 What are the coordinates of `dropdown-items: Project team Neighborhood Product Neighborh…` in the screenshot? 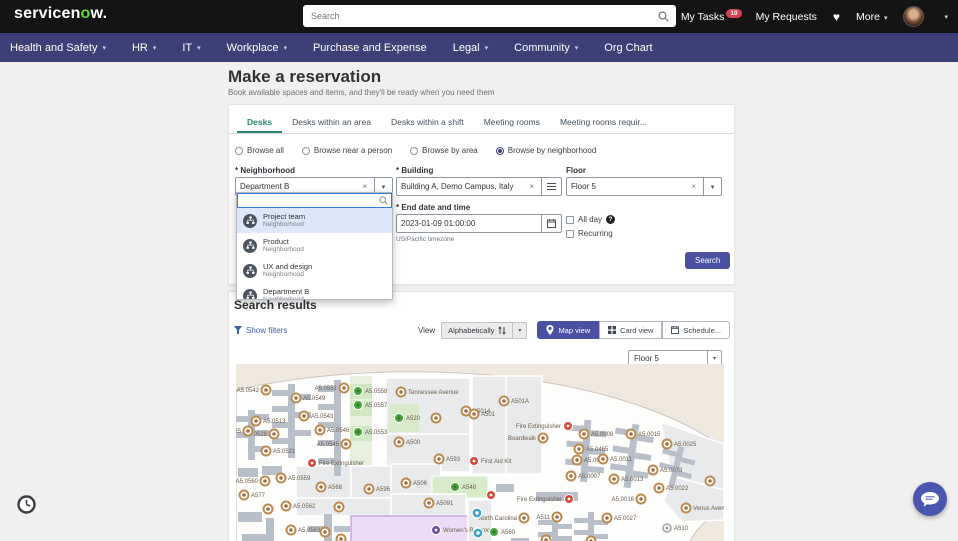 It's located at (314, 253).